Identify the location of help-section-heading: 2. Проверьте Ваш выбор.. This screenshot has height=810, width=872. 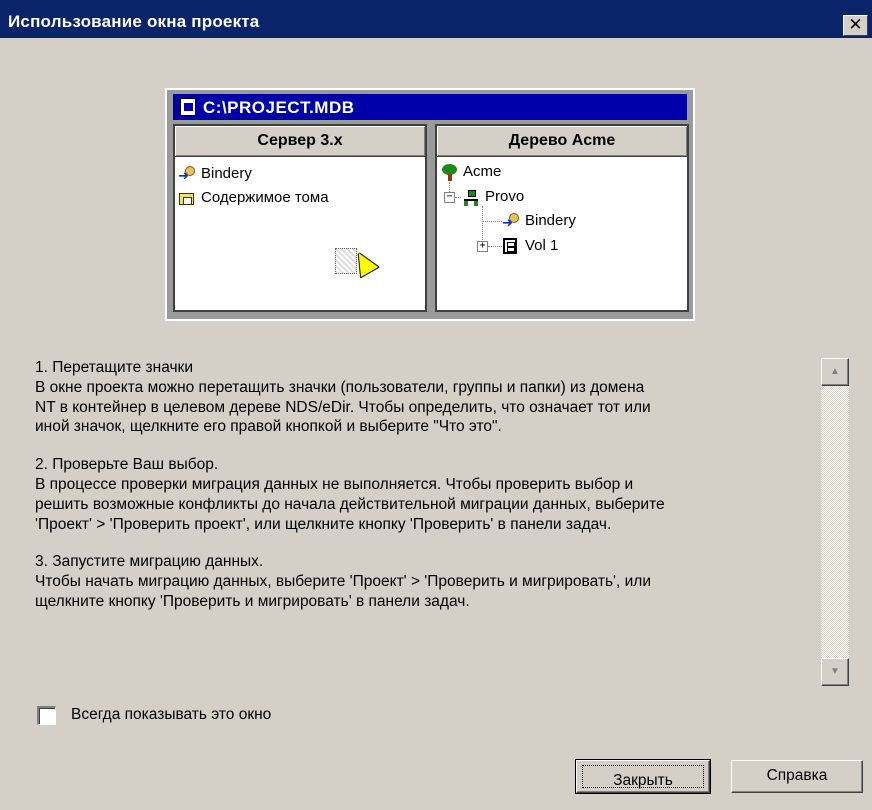
(127, 465).